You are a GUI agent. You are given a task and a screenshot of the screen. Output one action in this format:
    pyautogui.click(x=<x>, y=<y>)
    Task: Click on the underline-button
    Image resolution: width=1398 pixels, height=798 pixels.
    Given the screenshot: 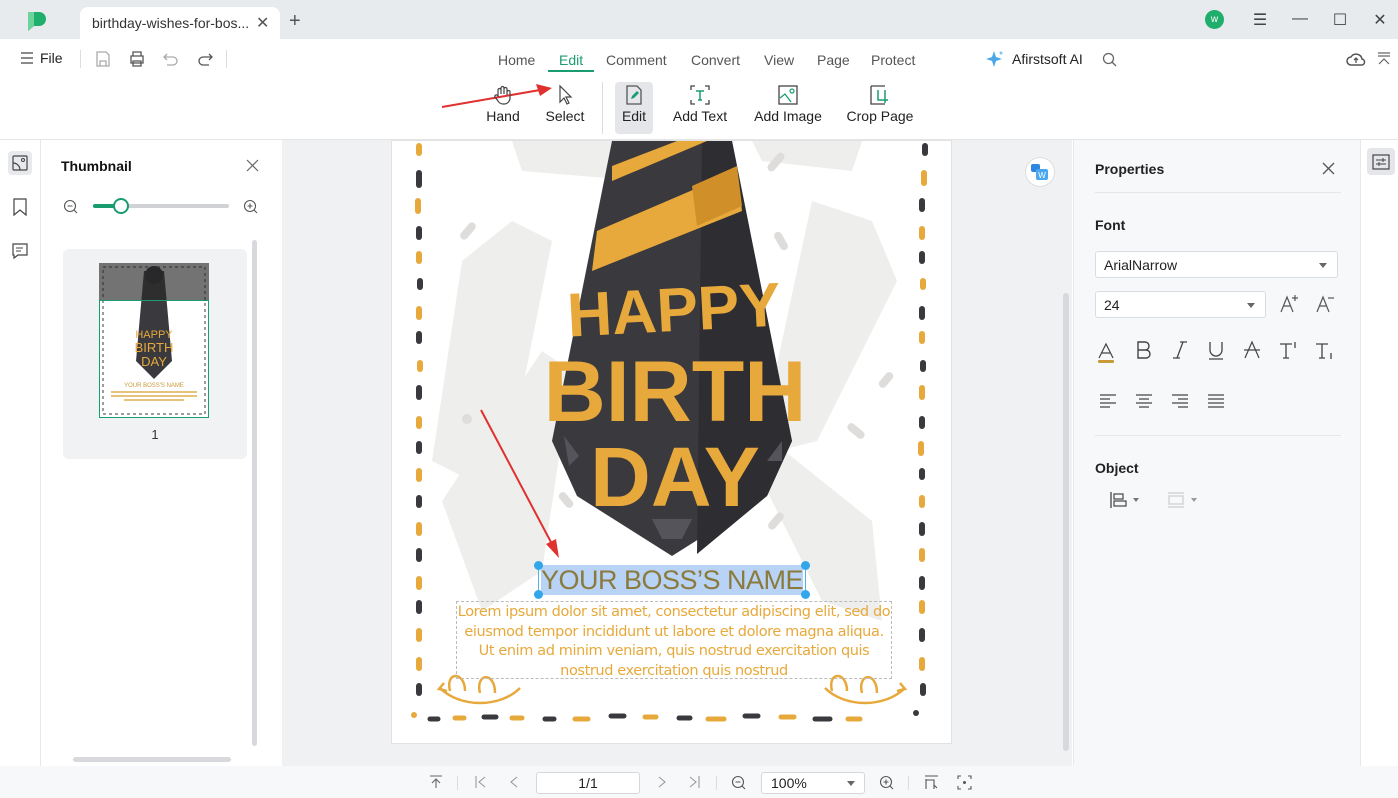 What is the action you would take?
    pyautogui.click(x=1216, y=352)
    